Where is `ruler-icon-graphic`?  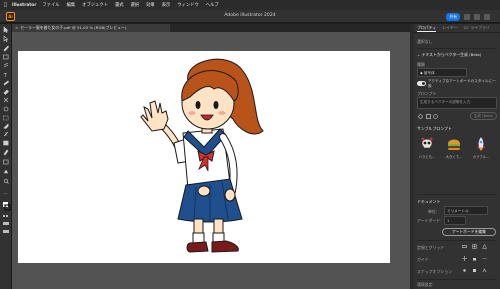 ruler-icon-graphic is located at coordinates (464, 246).